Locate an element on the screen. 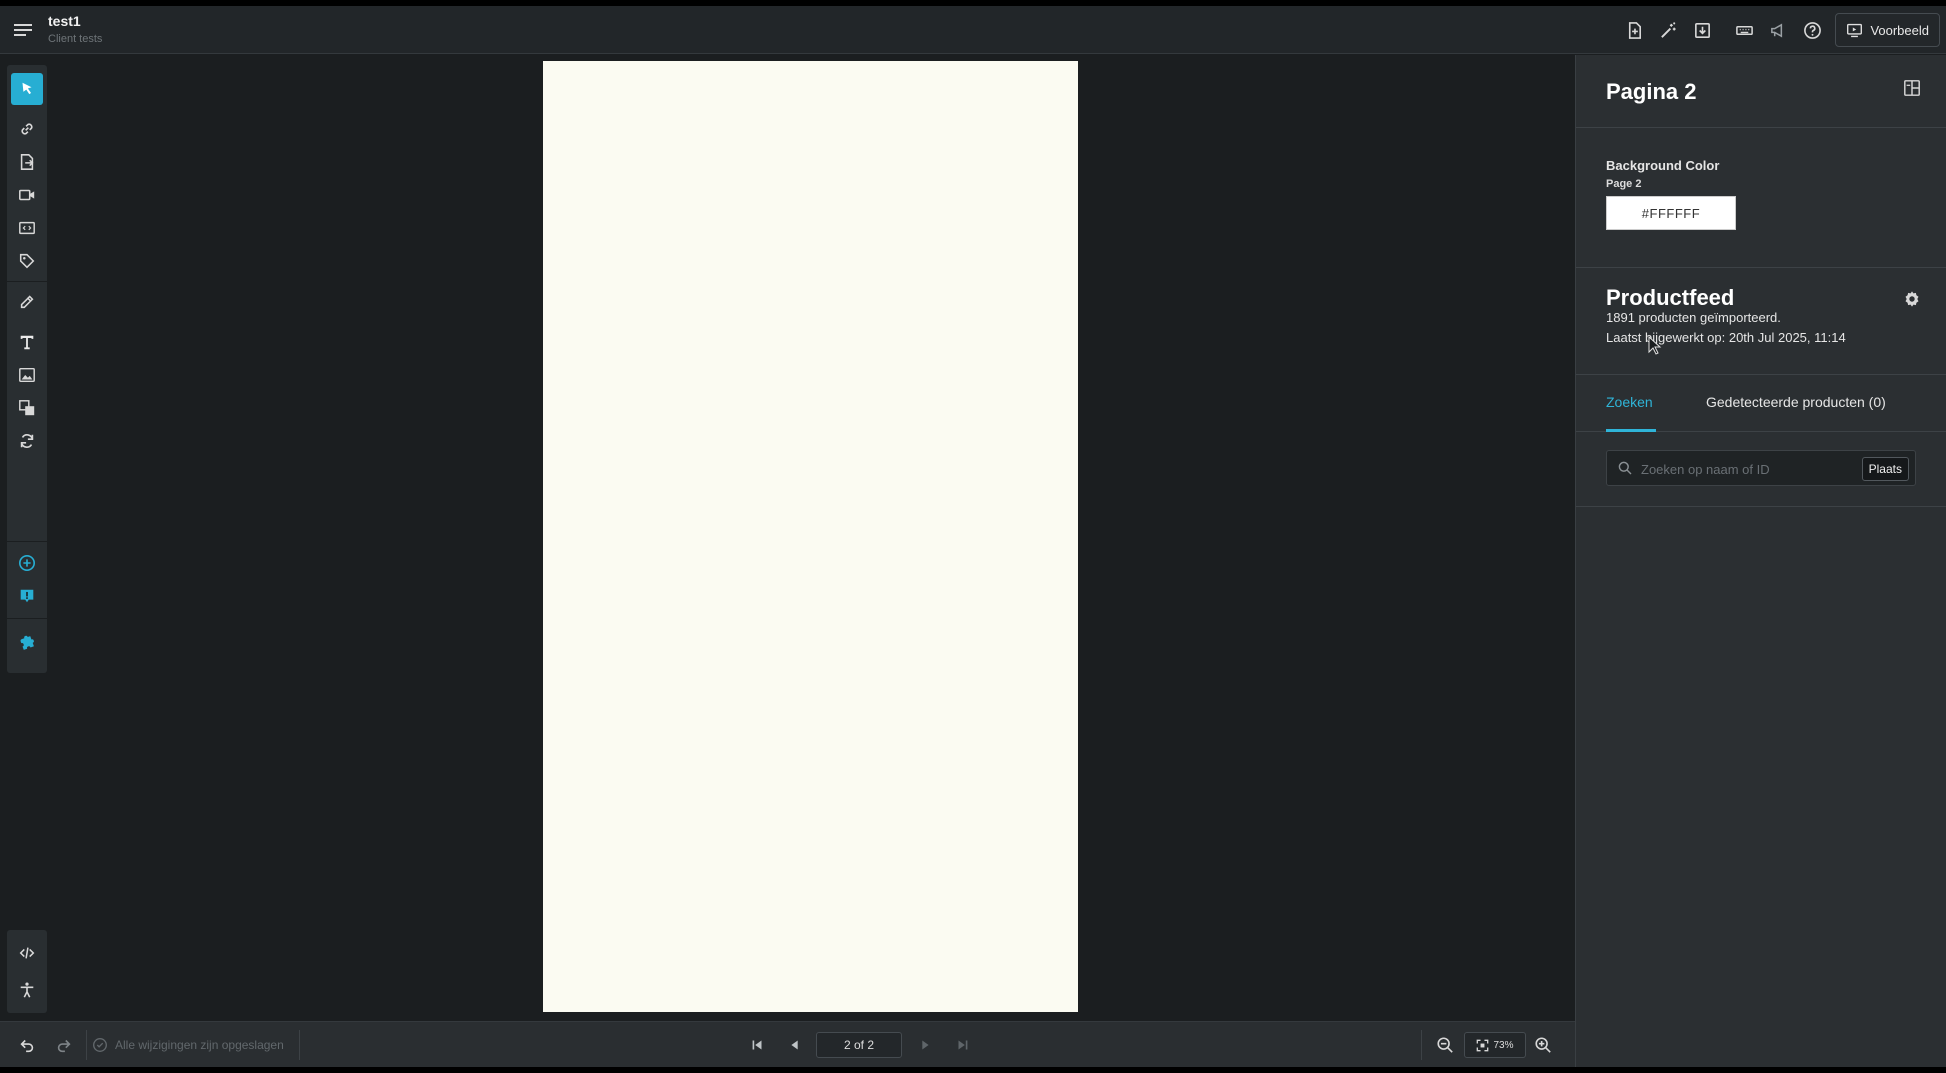  zoom-fit-button: 73% is located at coordinates (1495, 1045).